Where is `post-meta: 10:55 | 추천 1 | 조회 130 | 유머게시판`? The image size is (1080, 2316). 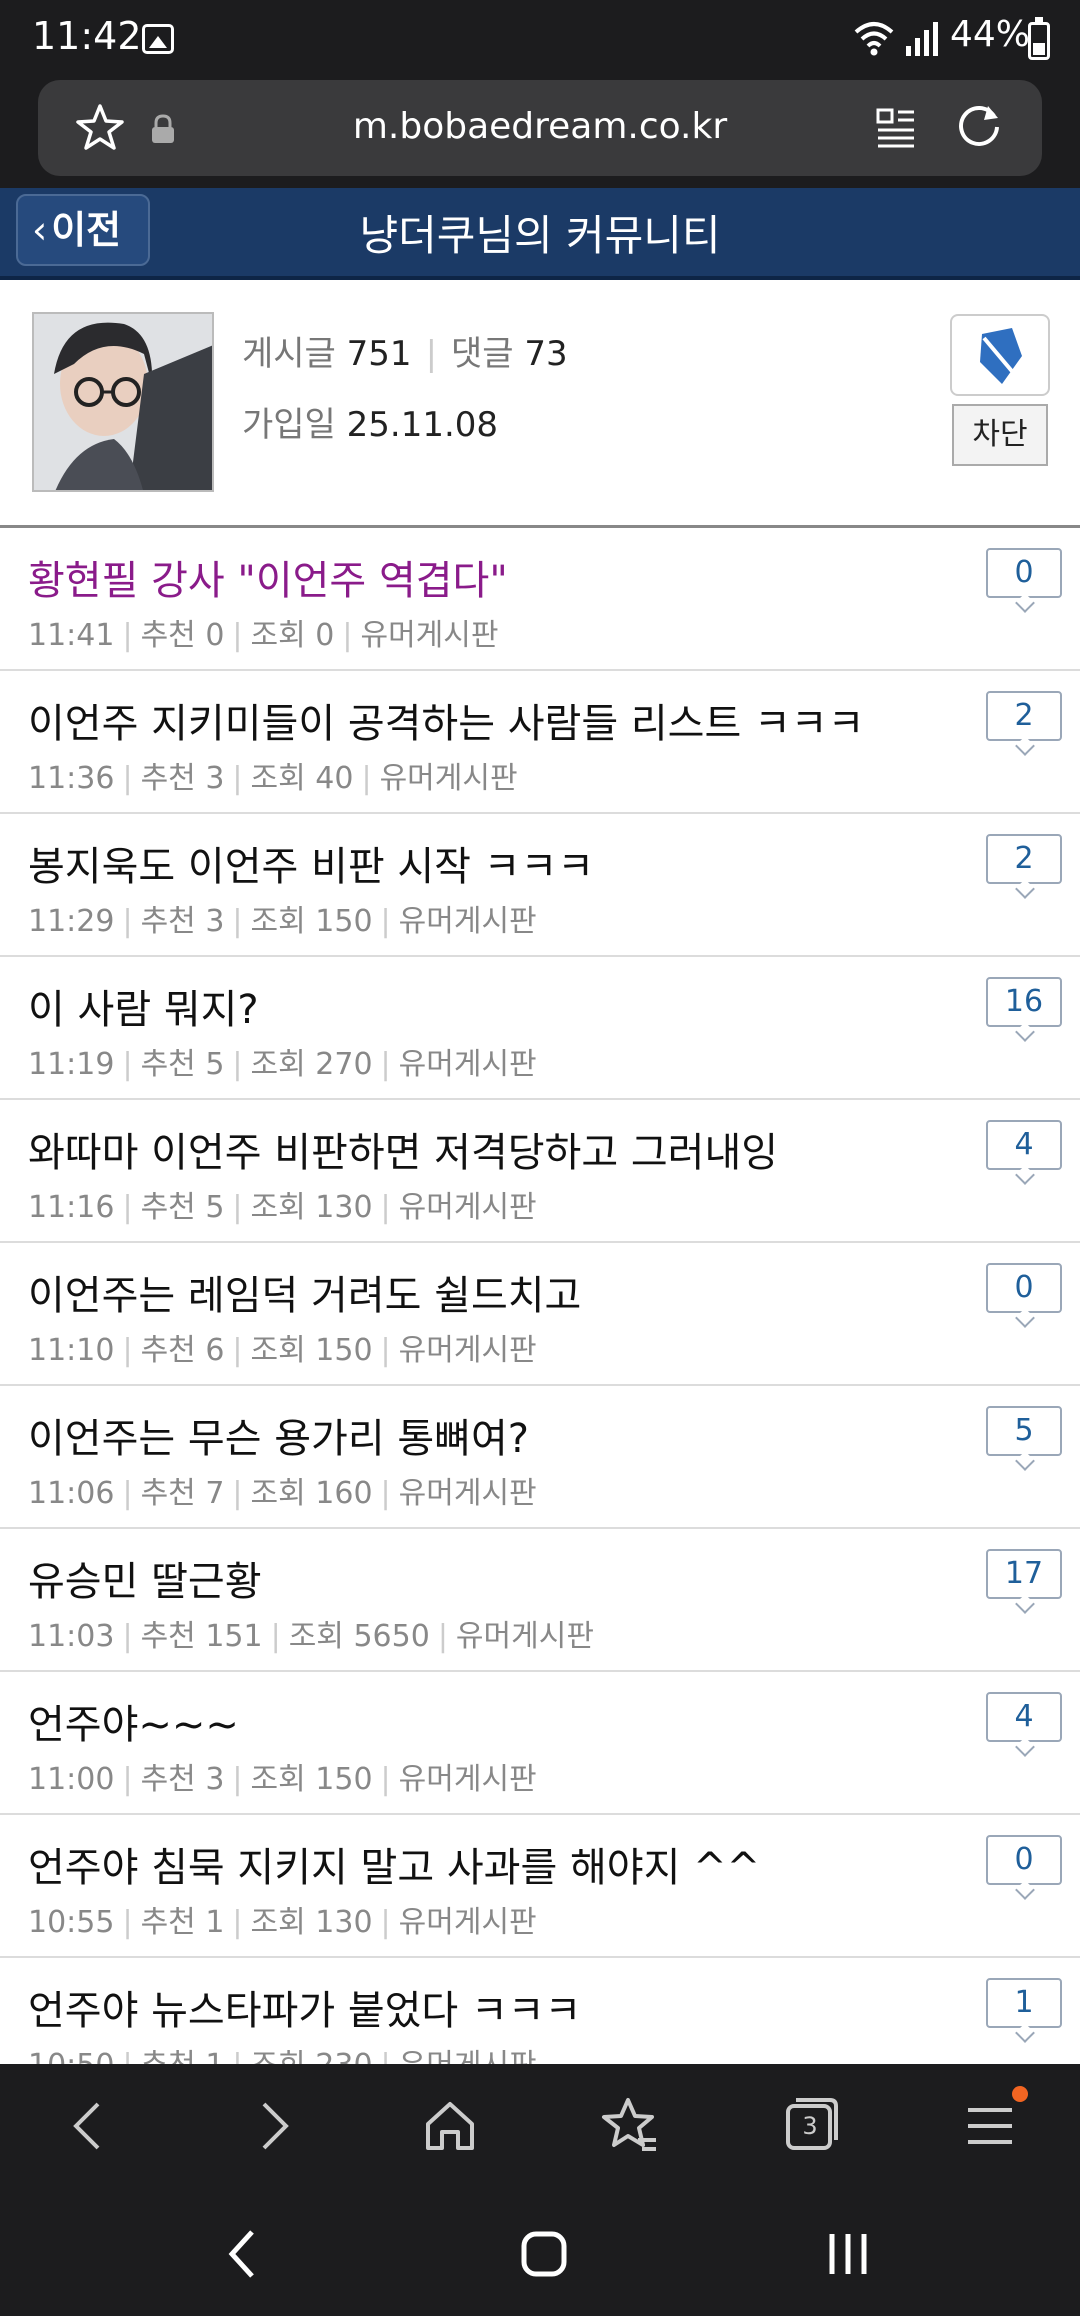 post-meta: 10:55 | 추천 1 | 조회 130 | 유머게시판 is located at coordinates (282, 1919).